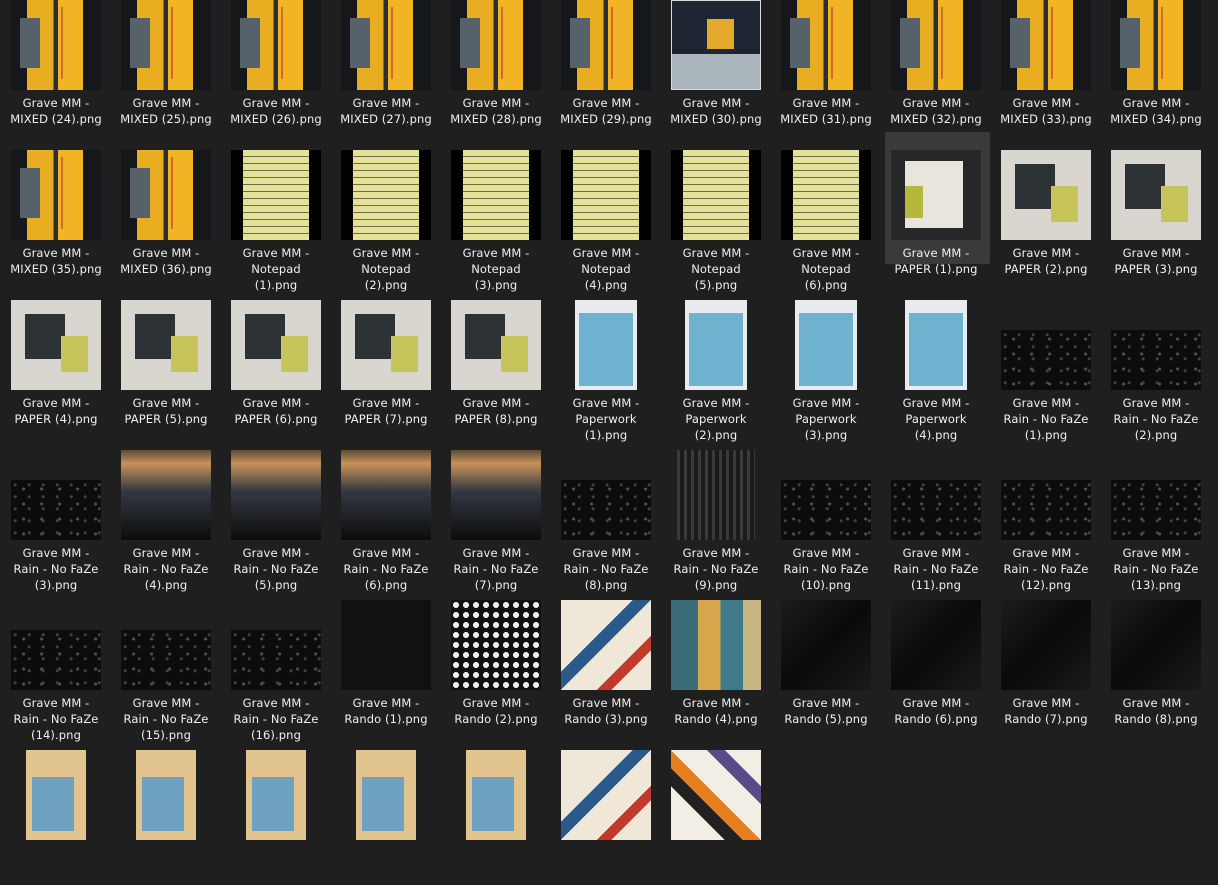 The height and width of the screenshot is (885, 1218). What do you see at coordinates (1156, 261) in the screenshot?
I see `file-name: Grave MM - PAPER (3).png` at bounding box center [1156, 261].